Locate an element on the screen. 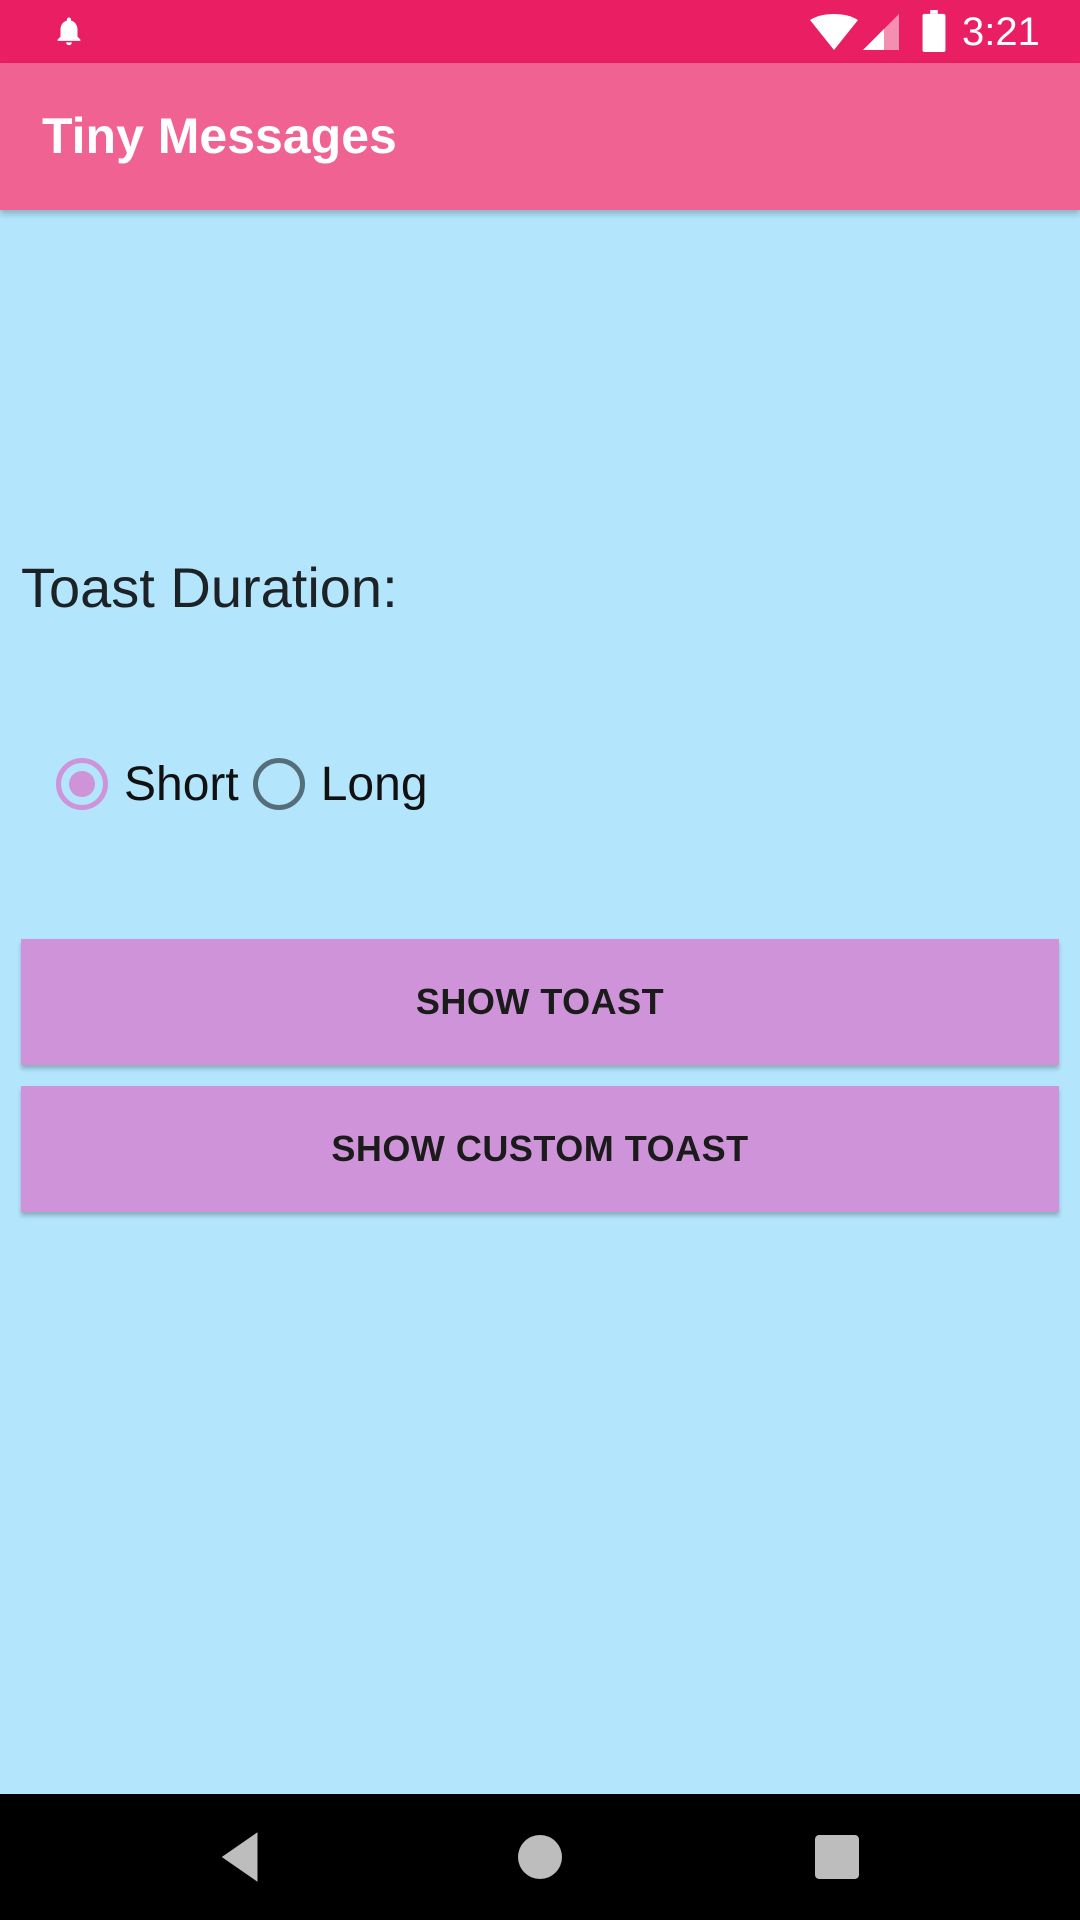 The image size is (1080, 1920). status-time: 3:21 is located at coordinates (1001, 32).